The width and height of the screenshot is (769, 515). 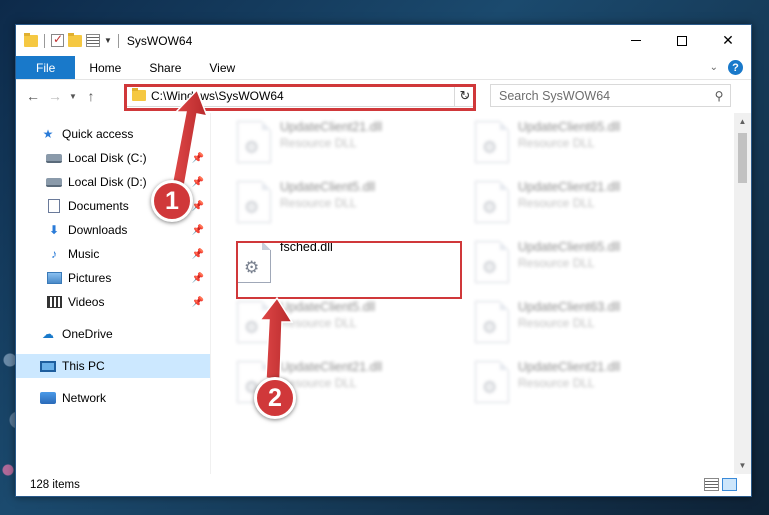 I want to click on view-toggle, so click(x=720, y=484).